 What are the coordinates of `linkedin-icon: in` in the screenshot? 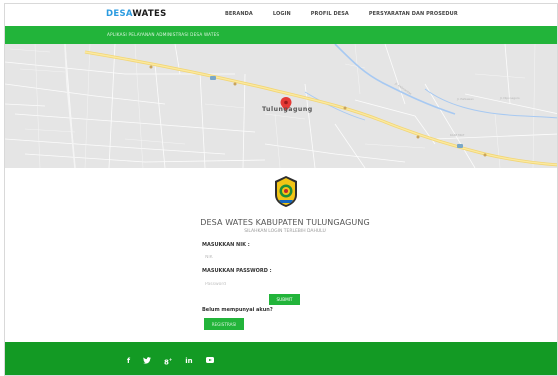 It's located at (188, 361).